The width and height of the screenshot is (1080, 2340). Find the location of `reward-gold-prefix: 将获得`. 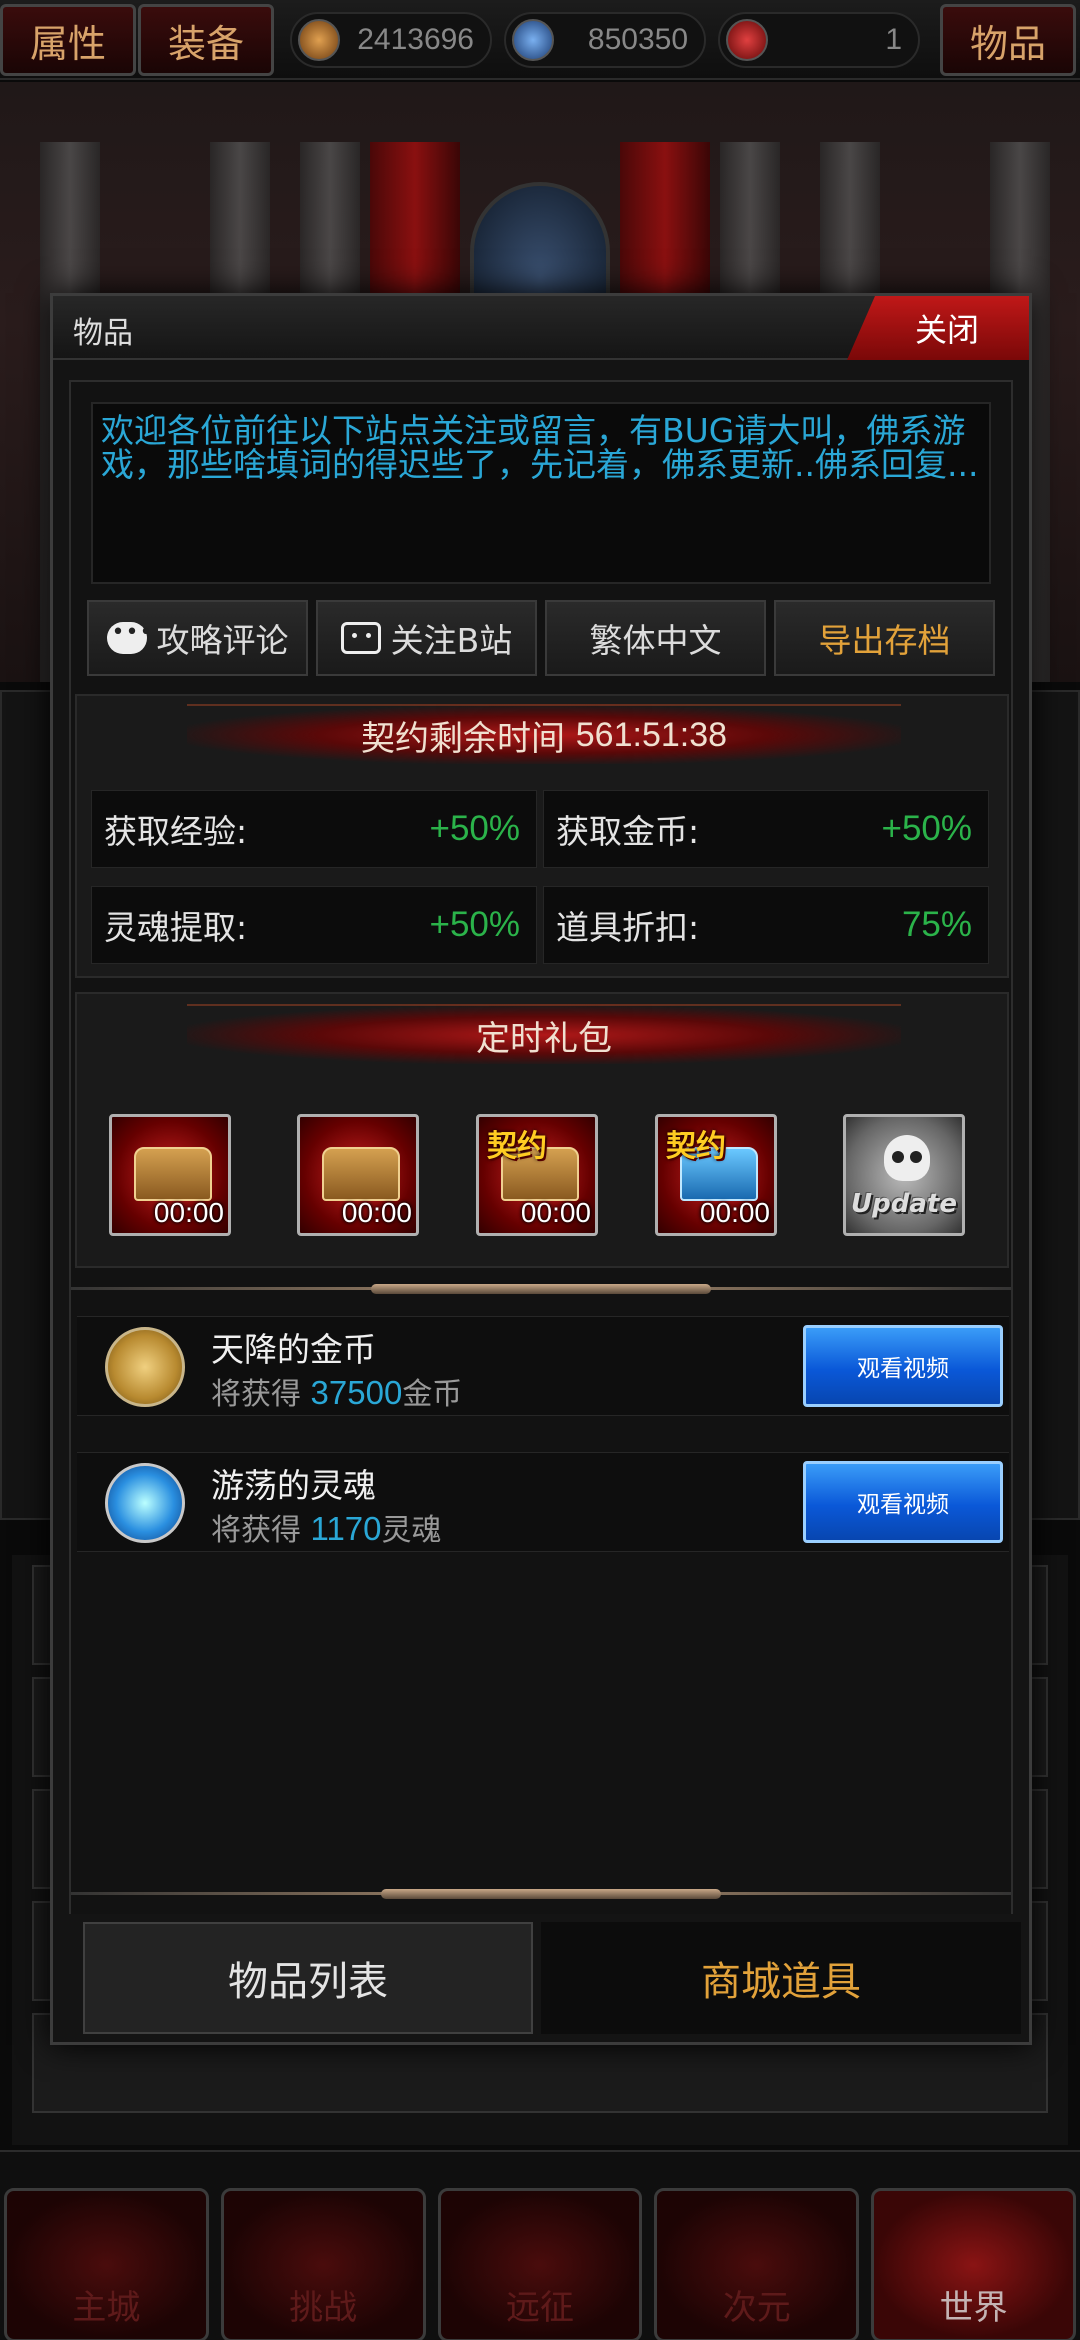

reward-gold-prefix: 将获得 is located at coordinates (256, 1394).